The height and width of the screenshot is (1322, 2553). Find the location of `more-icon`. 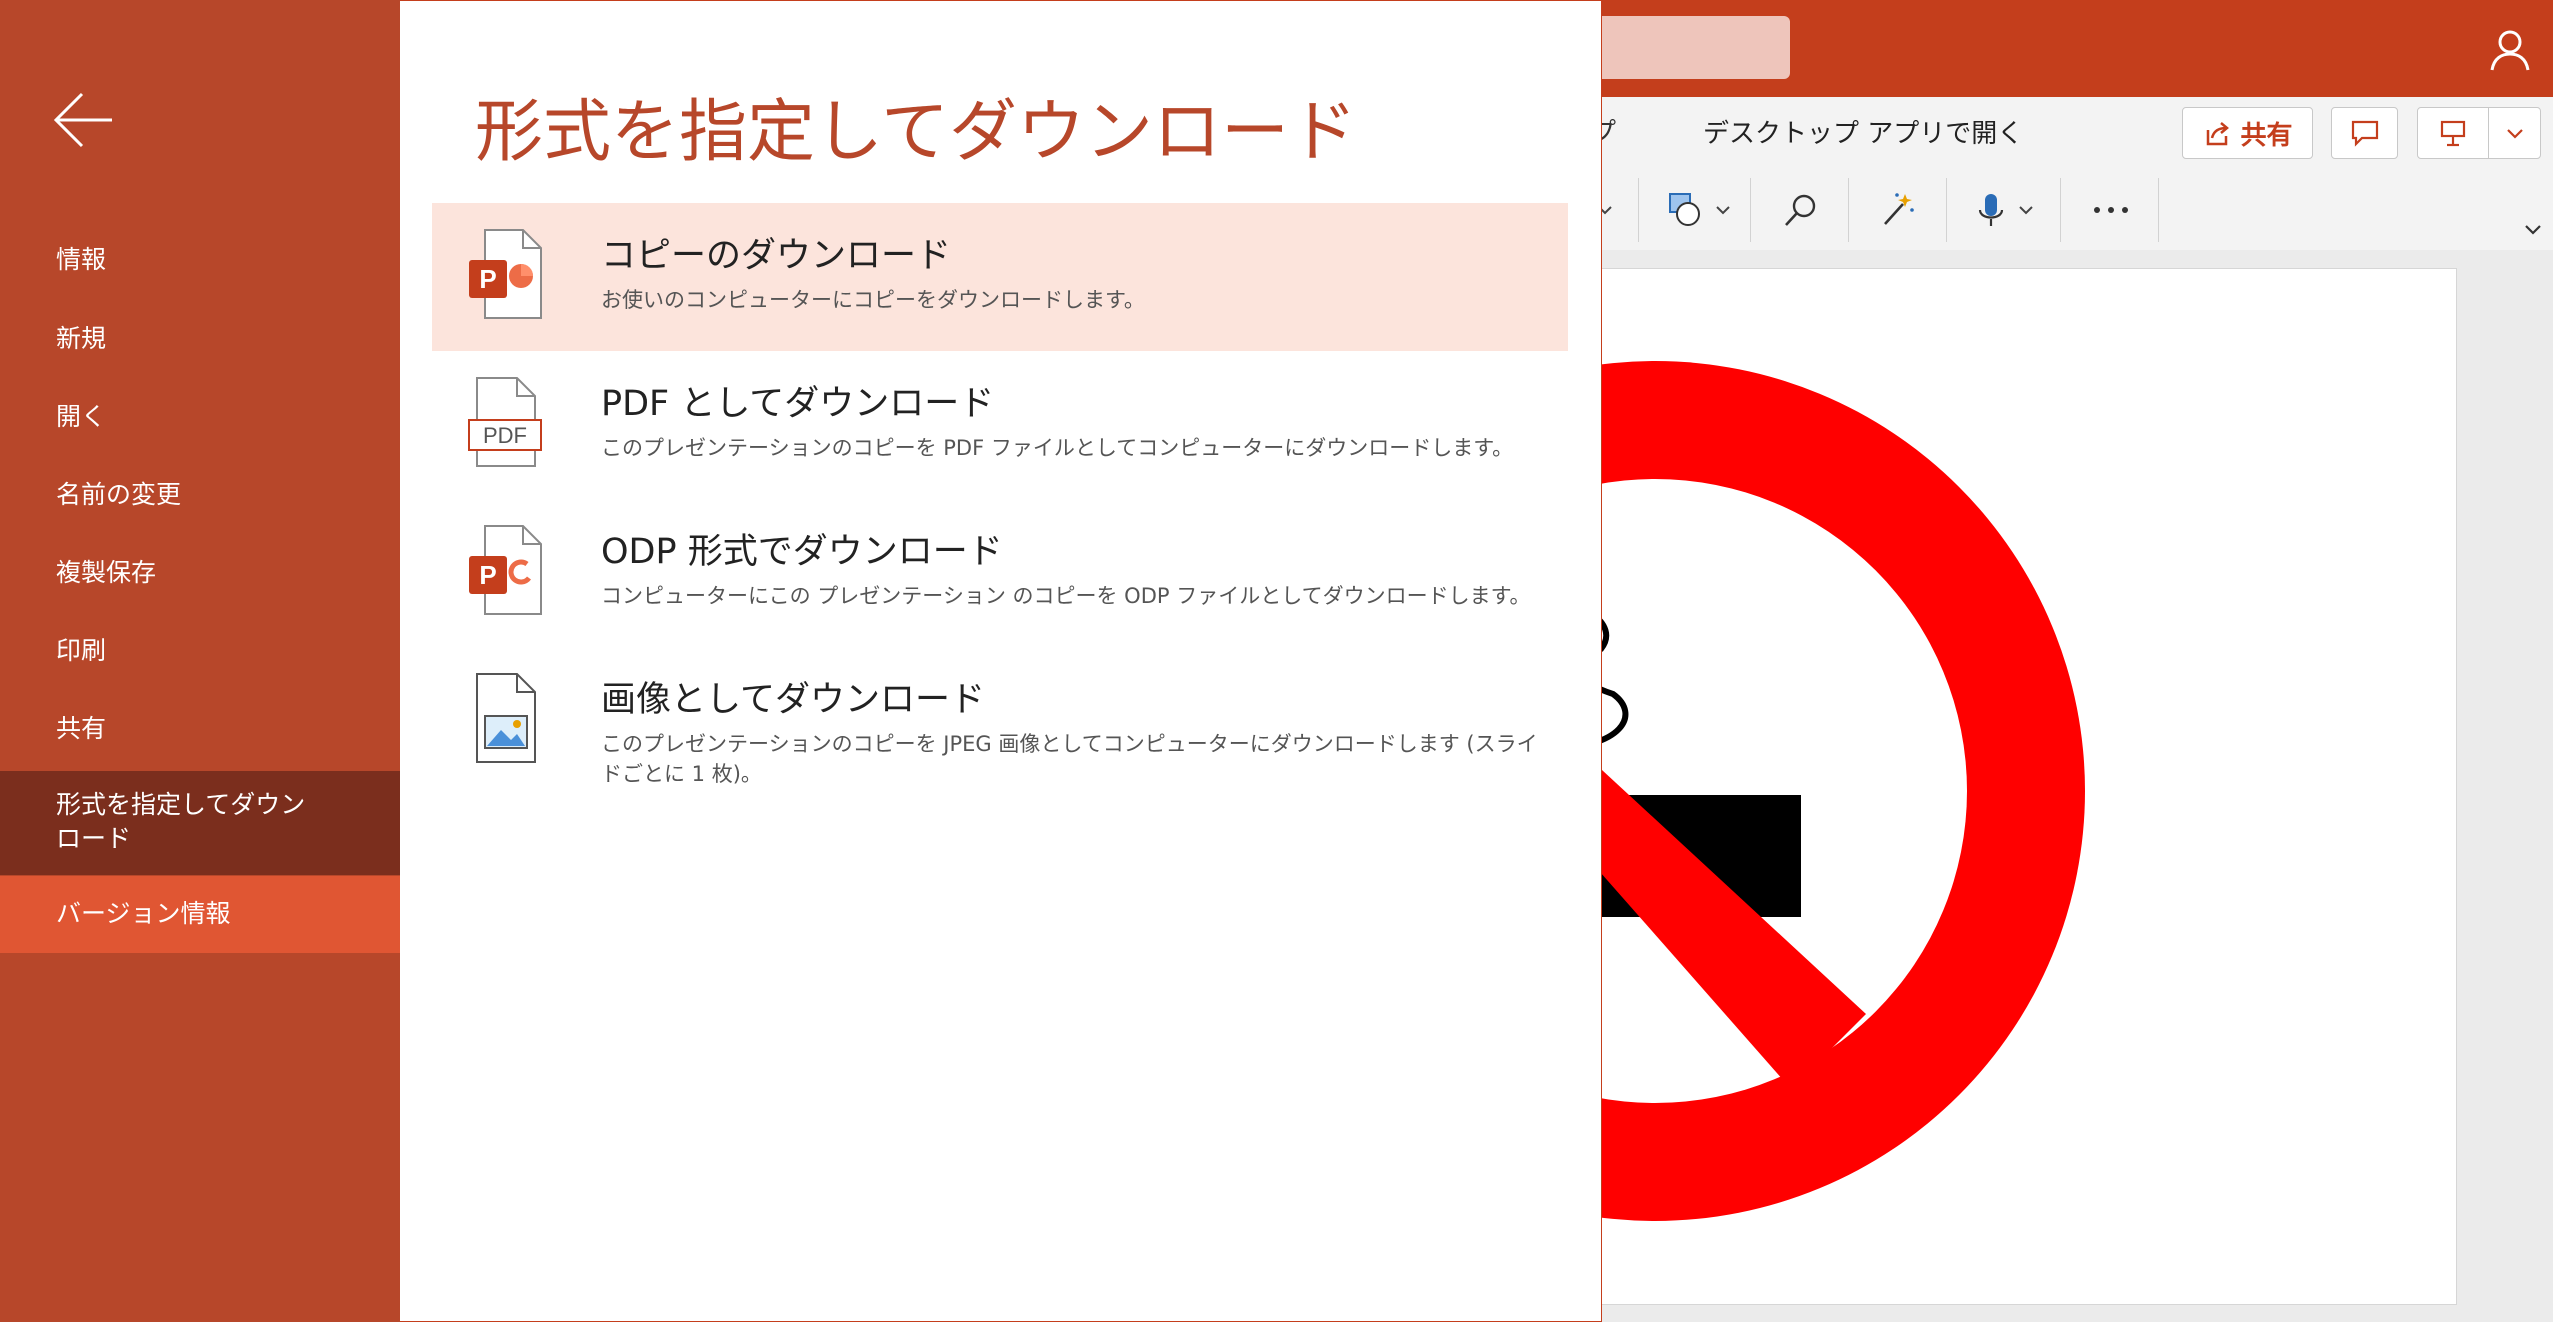

more-icon is located at coordinates (2111, 210).